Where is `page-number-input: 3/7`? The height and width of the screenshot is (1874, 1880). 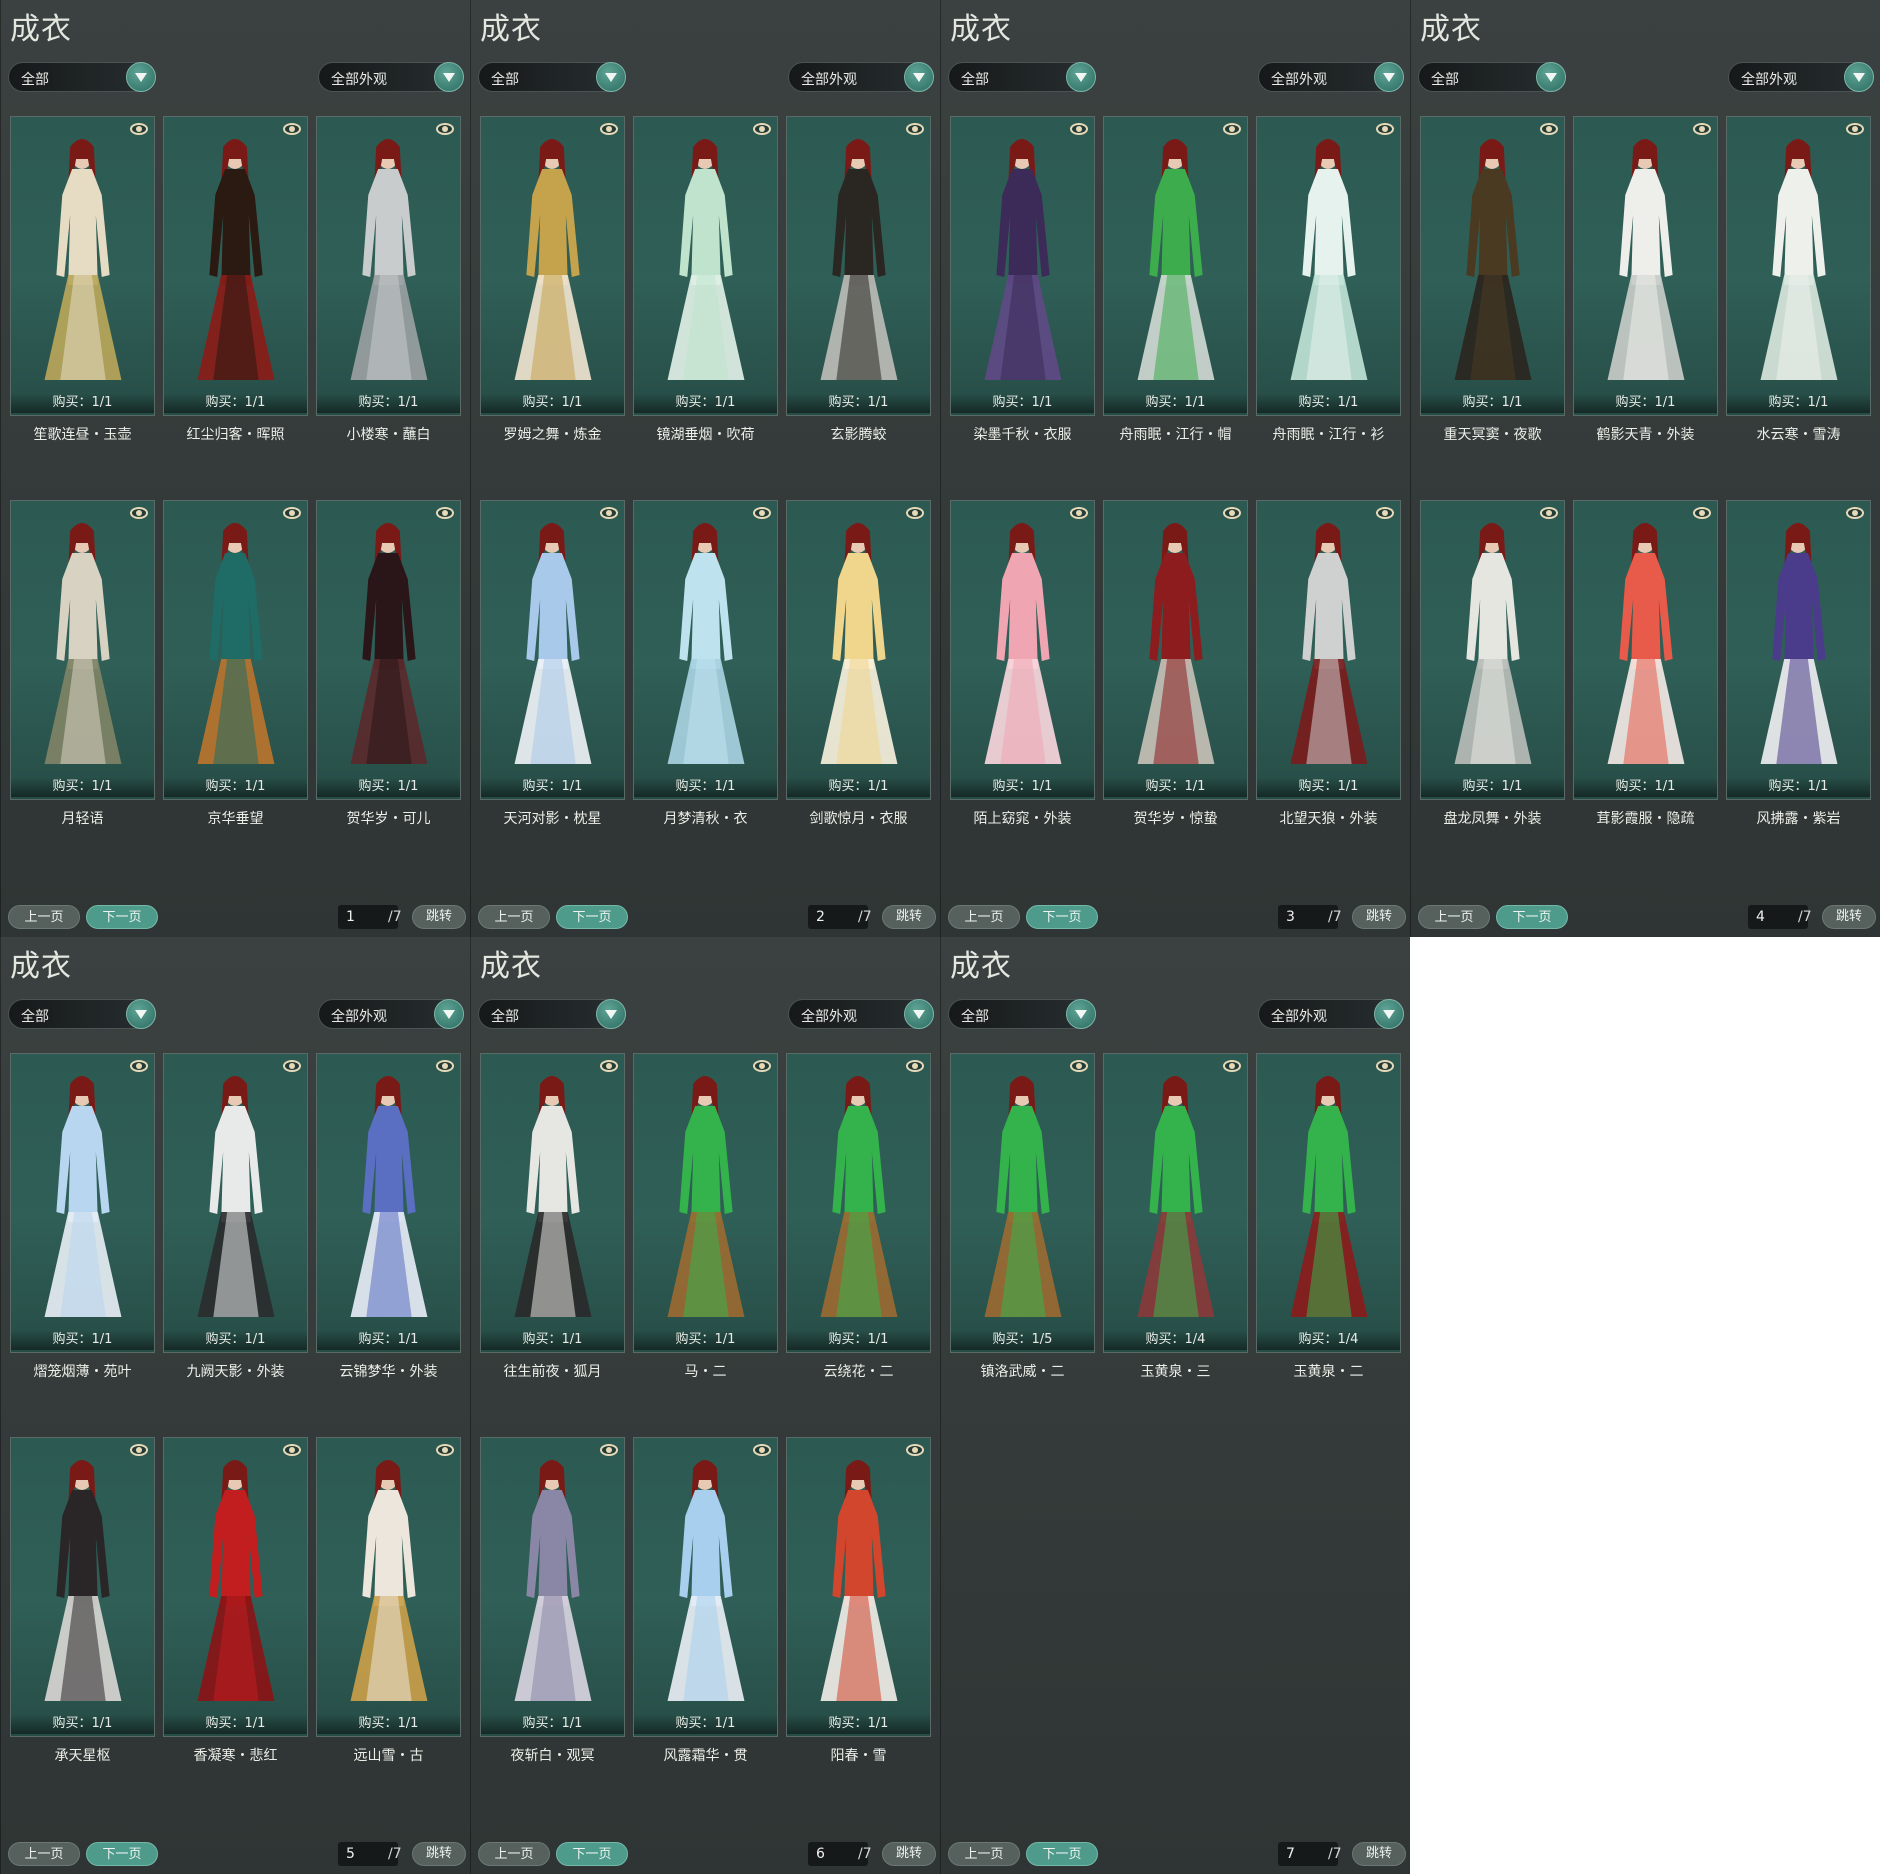 page-number-input: 3/7 is located at coordinates (1310, 917).